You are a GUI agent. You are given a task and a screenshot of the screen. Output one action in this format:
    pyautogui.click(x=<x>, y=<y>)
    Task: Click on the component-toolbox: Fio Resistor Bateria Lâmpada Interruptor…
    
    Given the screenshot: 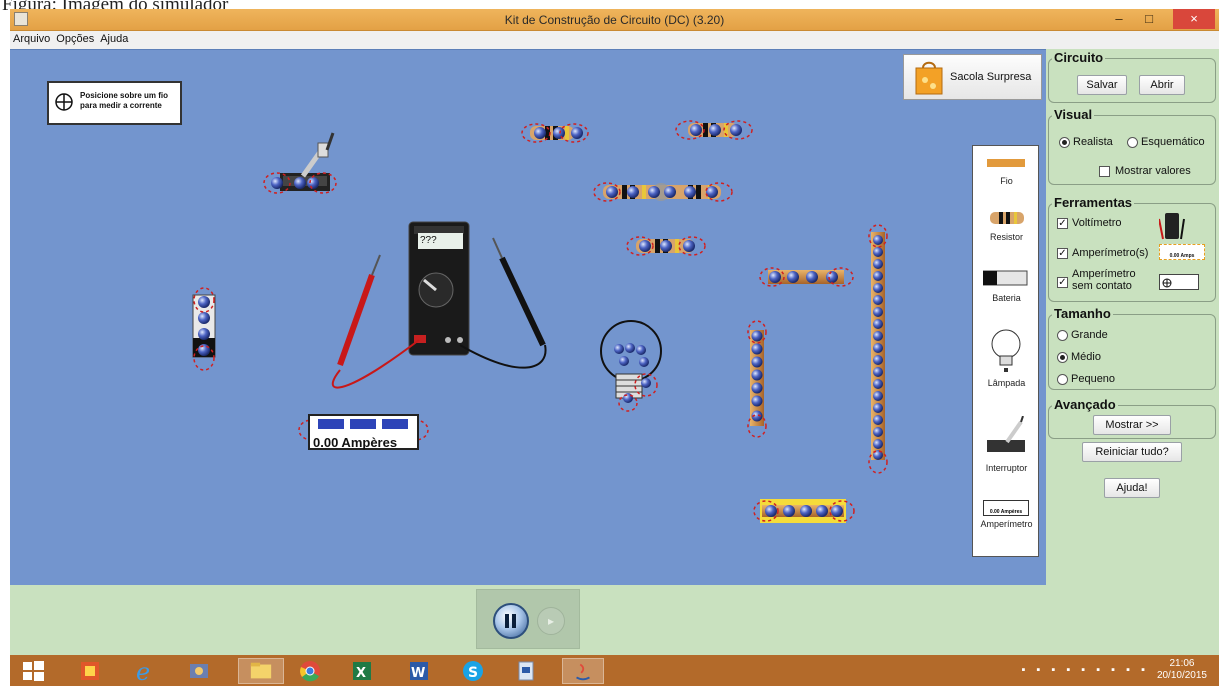 What is the action you would take?
    pyautogui.click(x=1005, y=351)
    